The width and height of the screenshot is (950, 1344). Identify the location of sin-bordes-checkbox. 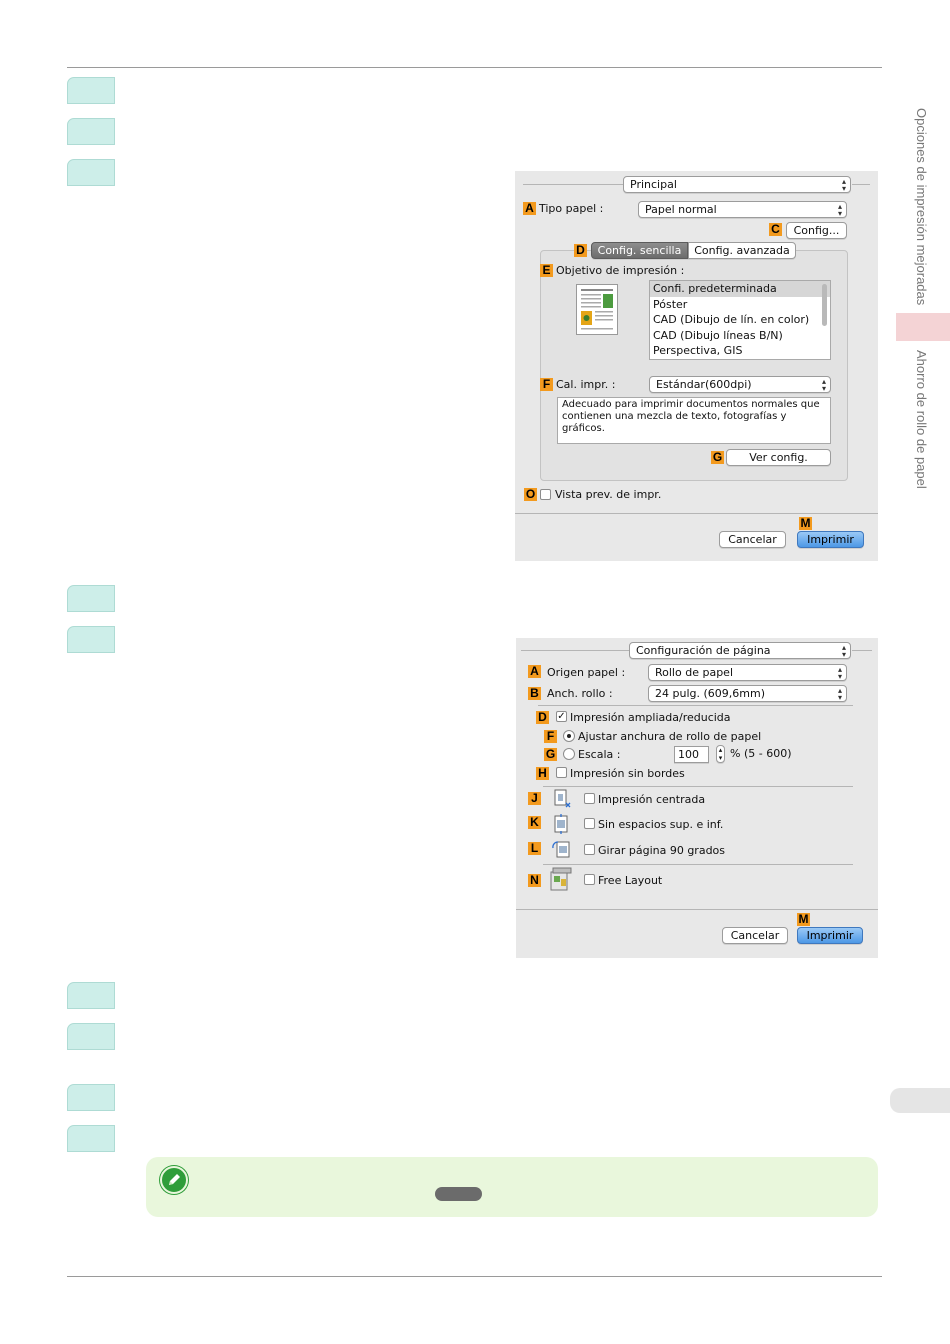
(561, 772).